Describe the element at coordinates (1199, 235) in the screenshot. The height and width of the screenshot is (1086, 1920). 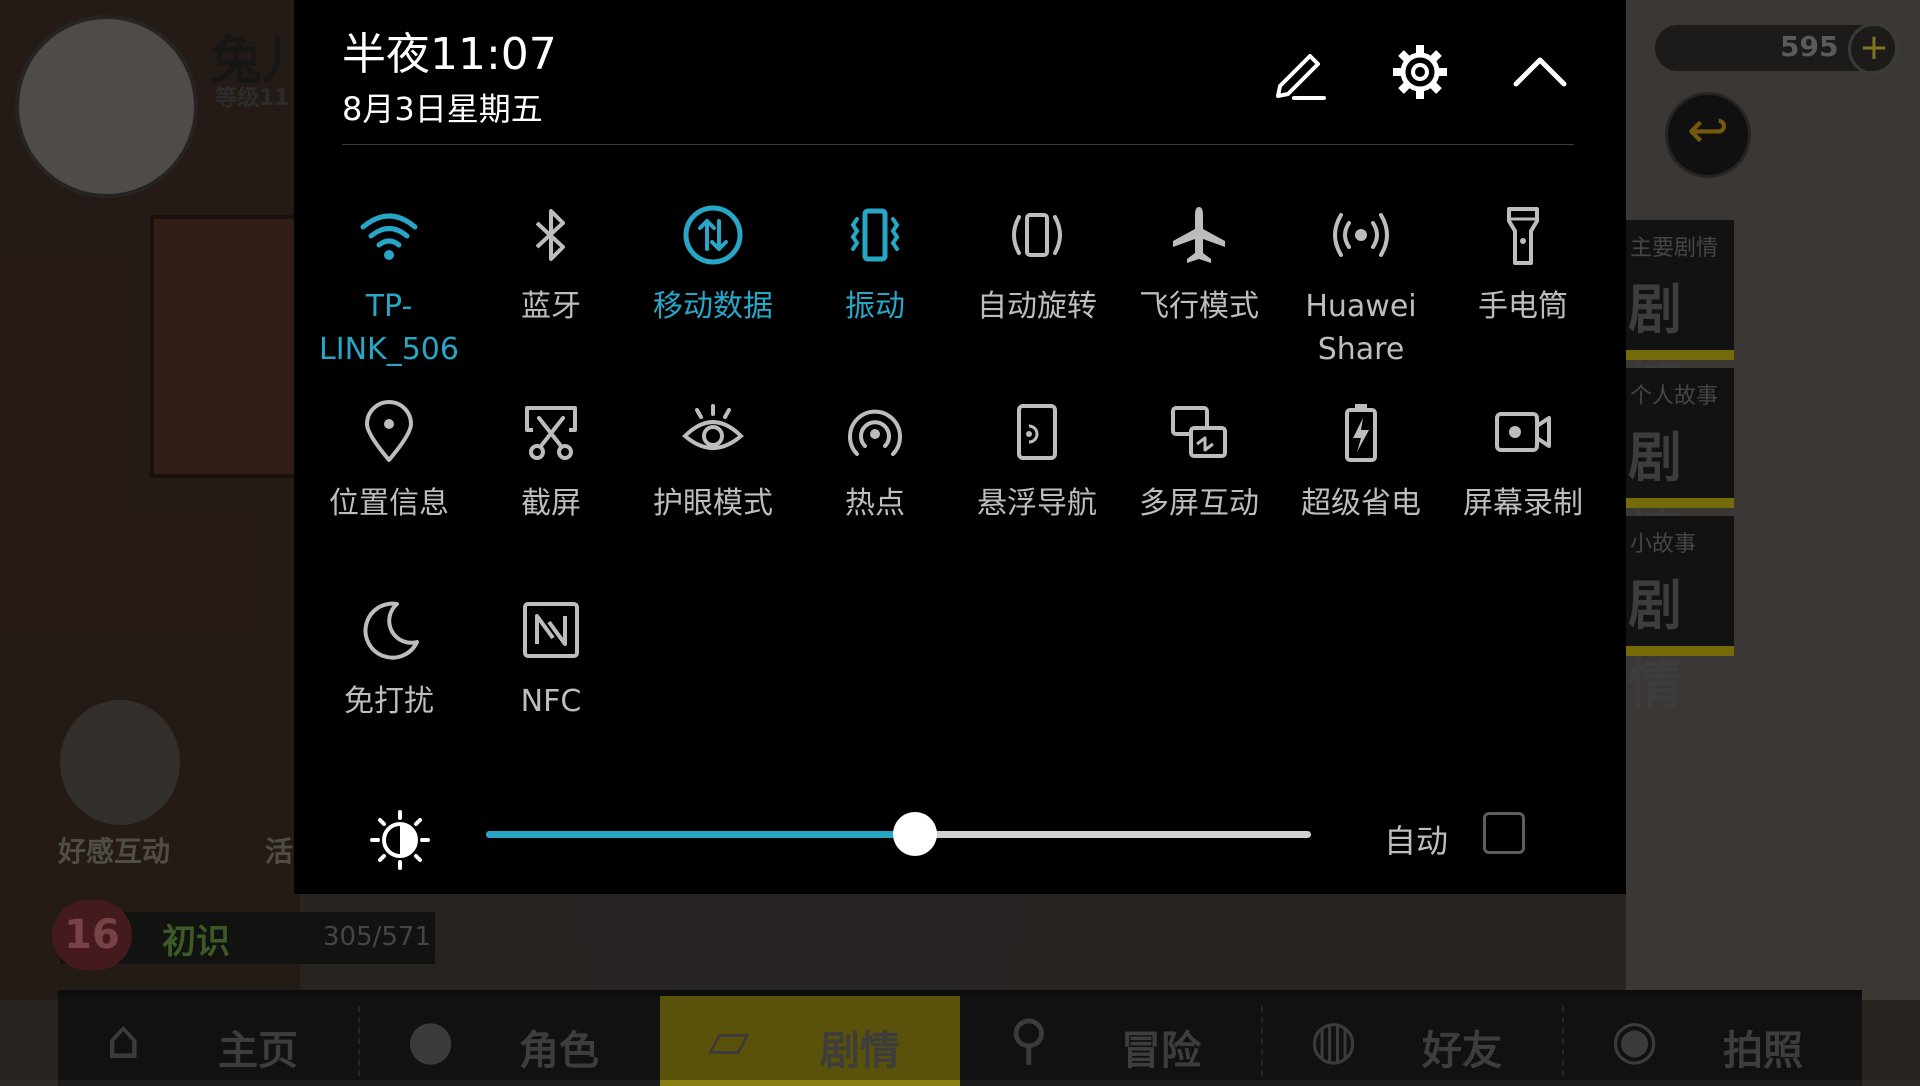
I see `airplane-icon` at that location.